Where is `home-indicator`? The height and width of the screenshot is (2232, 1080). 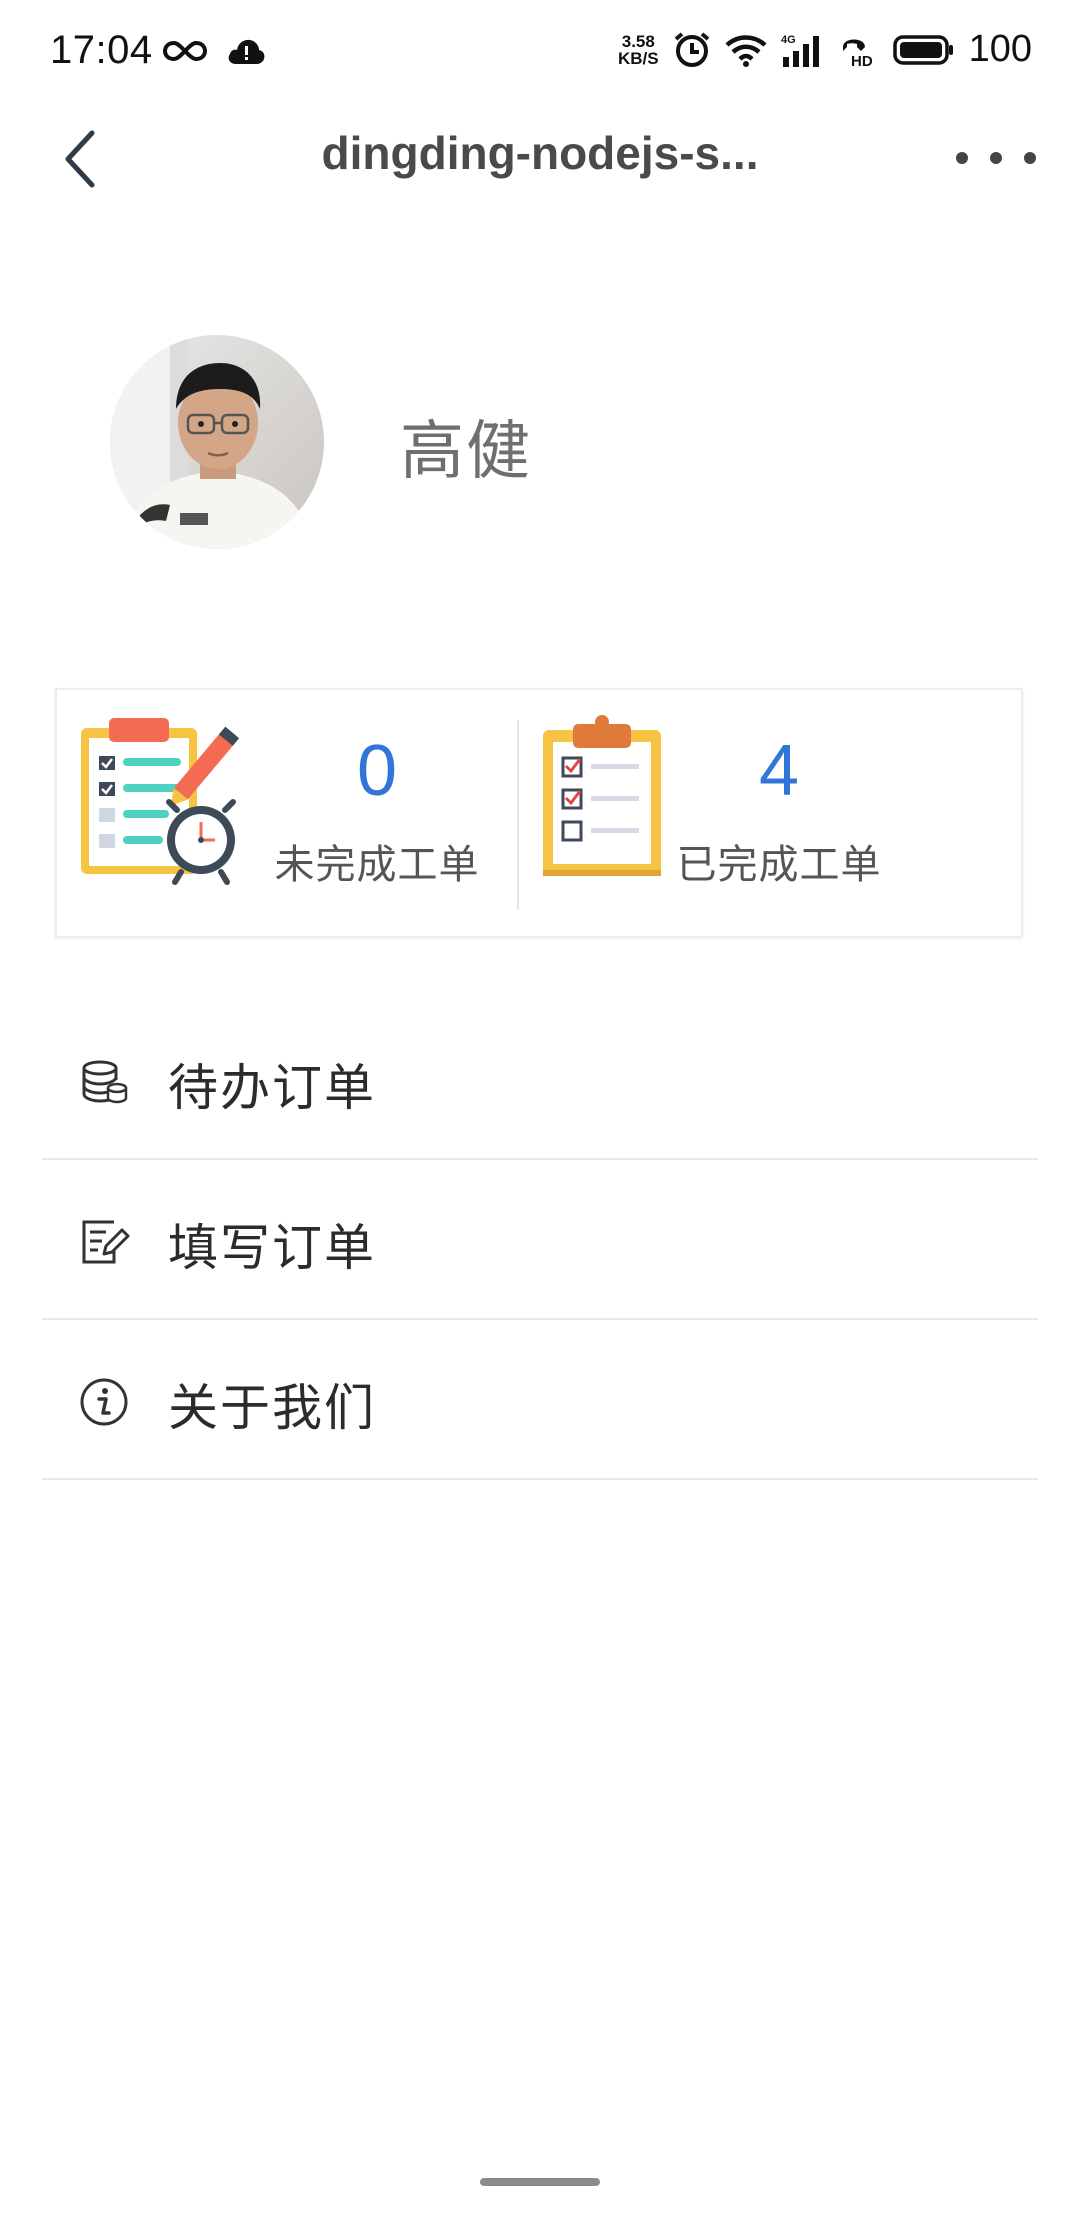 home-indicator is located at coordinates (540, 2182).